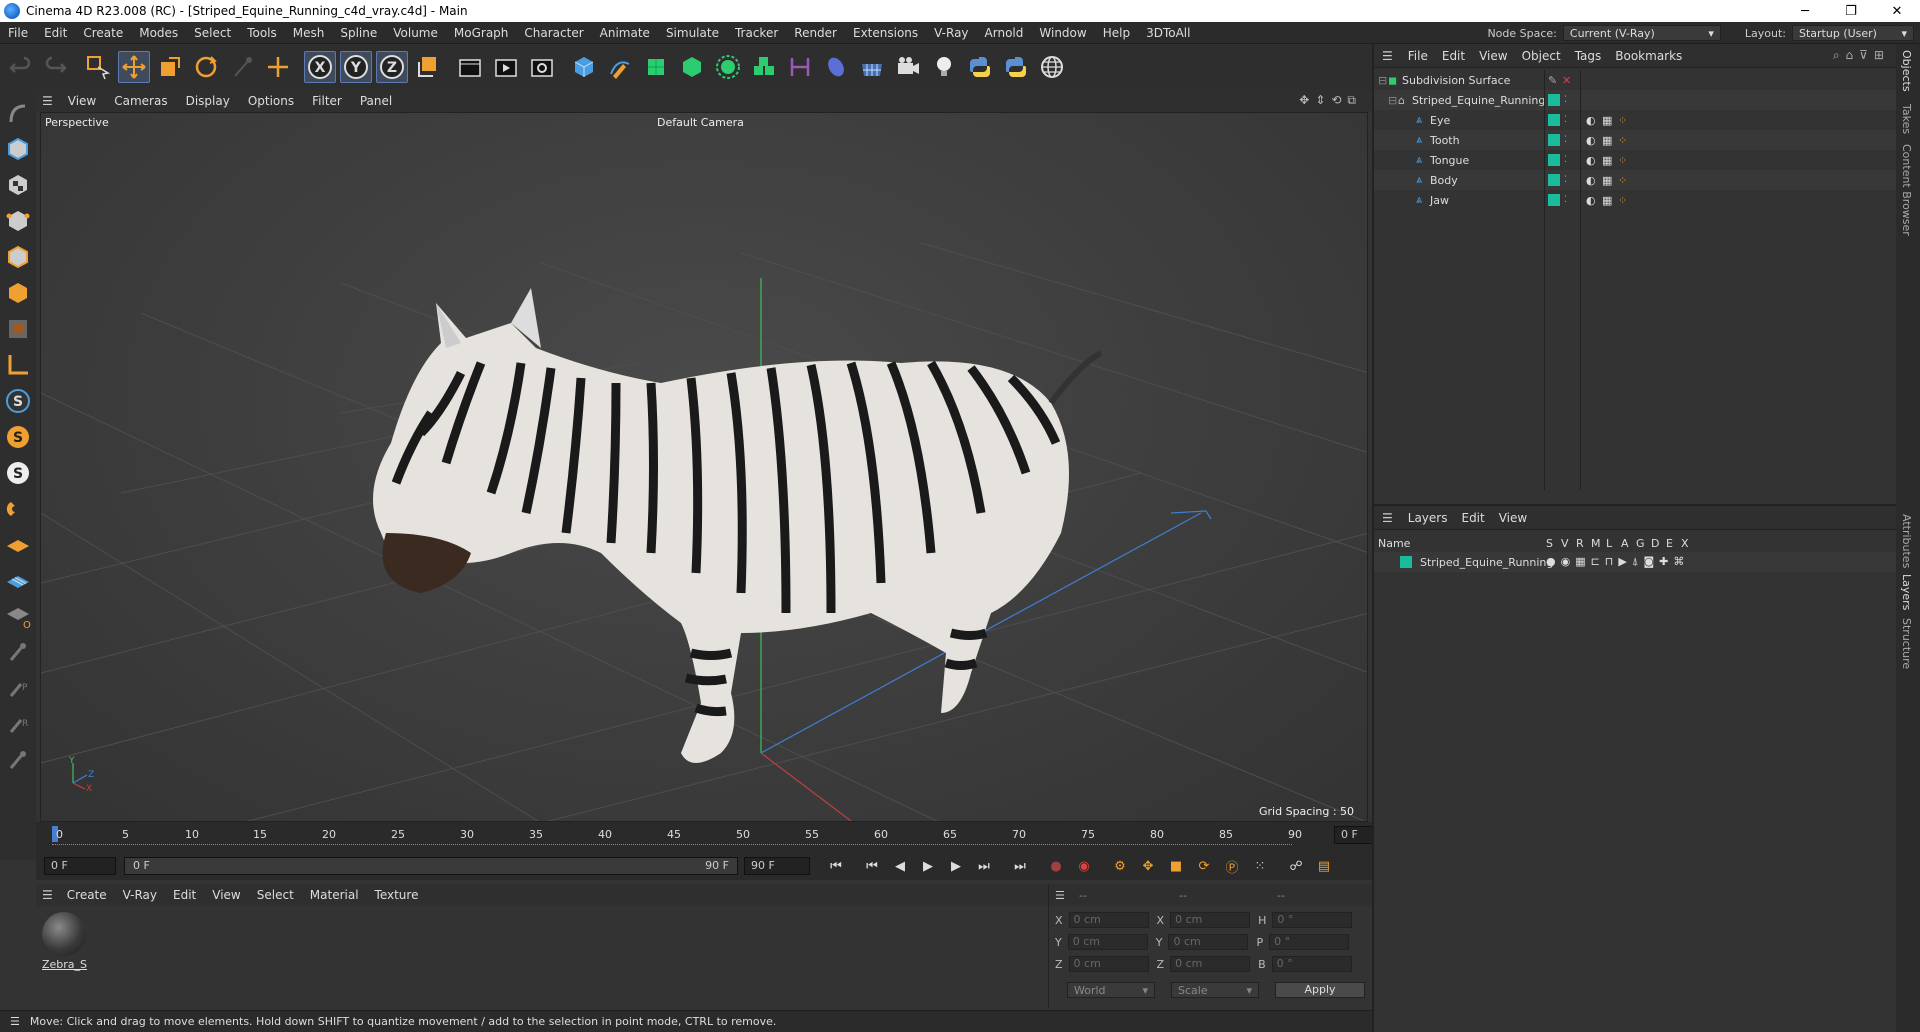 This screenshot has width=1920, height=1032. I want to click on viewport-menu-display: Display, so click(208, 101).